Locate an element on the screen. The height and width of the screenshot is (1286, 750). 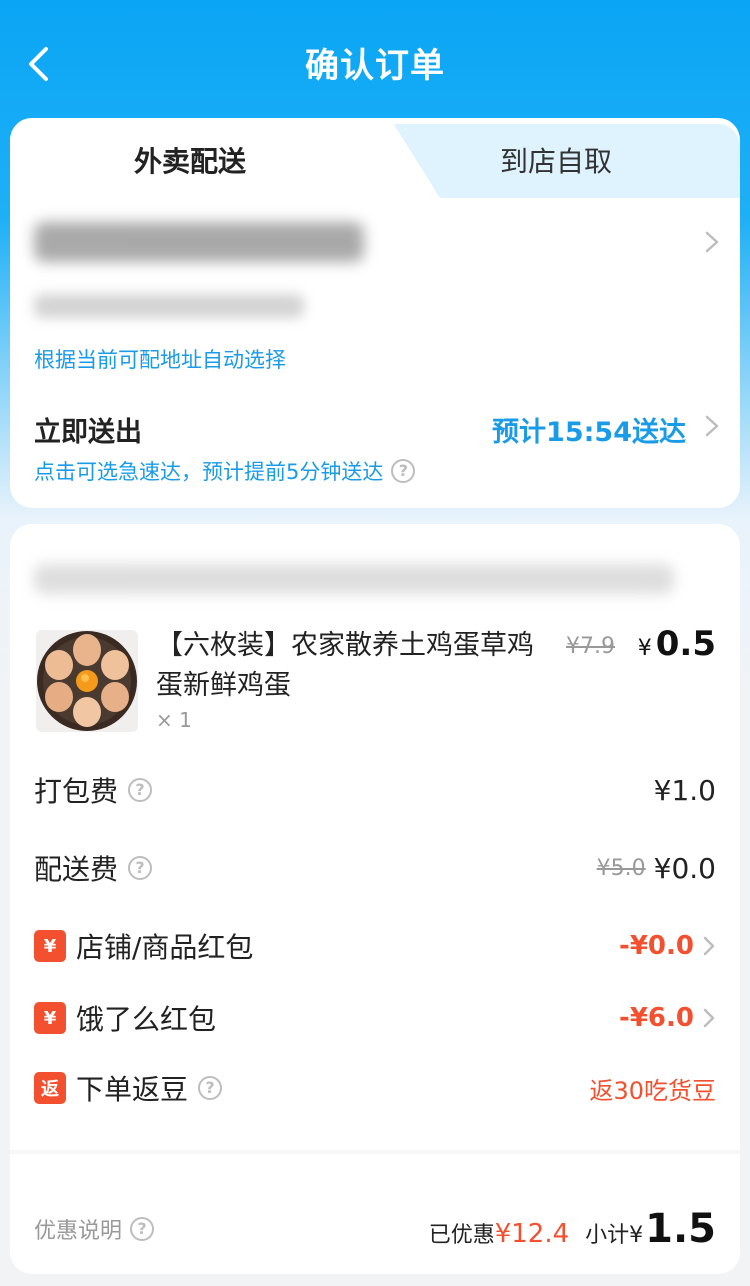
eleme-coupon-row: ¥ 饿了么红包 -¥6.0 is located at coordinates (375, 1018).